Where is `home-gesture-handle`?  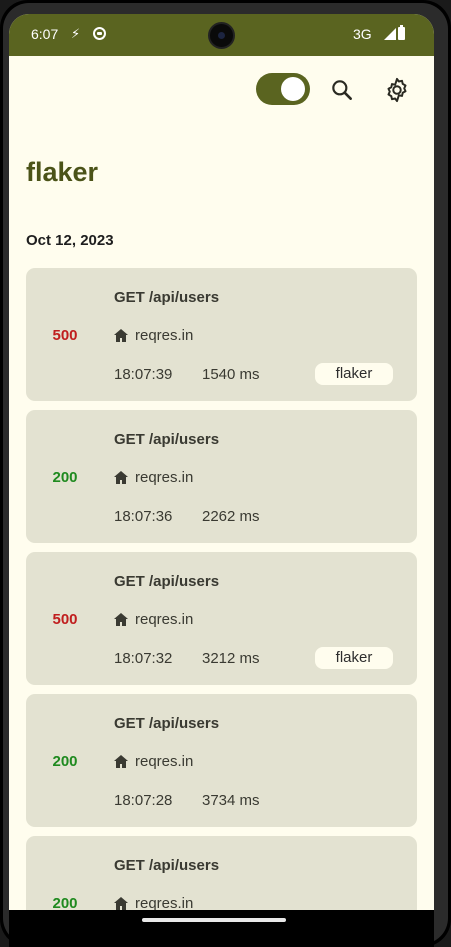 home-gesture-handle is located at coordinates (214, 920).